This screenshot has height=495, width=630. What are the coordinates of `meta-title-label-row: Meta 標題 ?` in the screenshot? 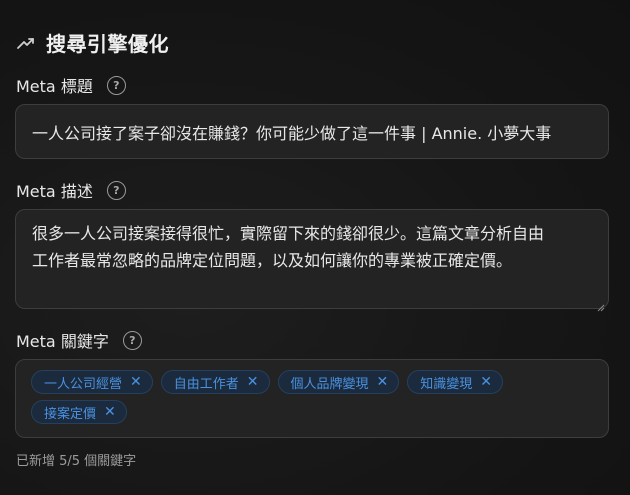 It's located at (71, 85).